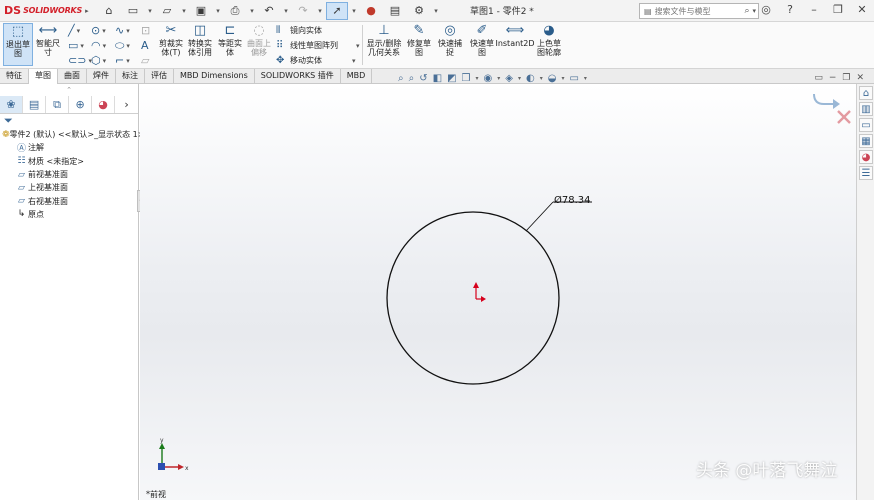  Describe the element at coordinates (303, 11) in the screenshot. I see `redo-icon: ↷` at that location.